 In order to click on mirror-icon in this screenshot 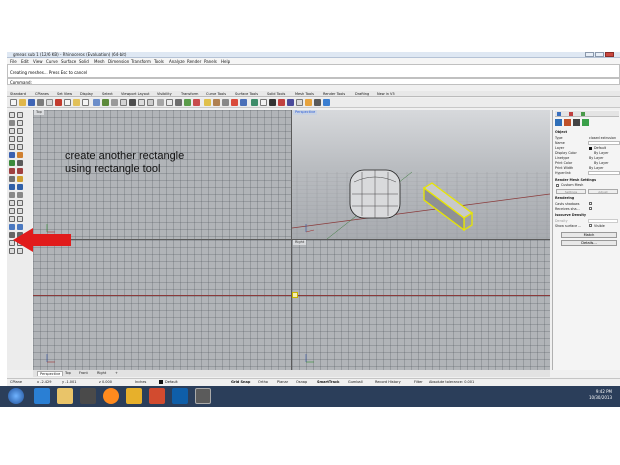, I will do `click(20, 219)`.